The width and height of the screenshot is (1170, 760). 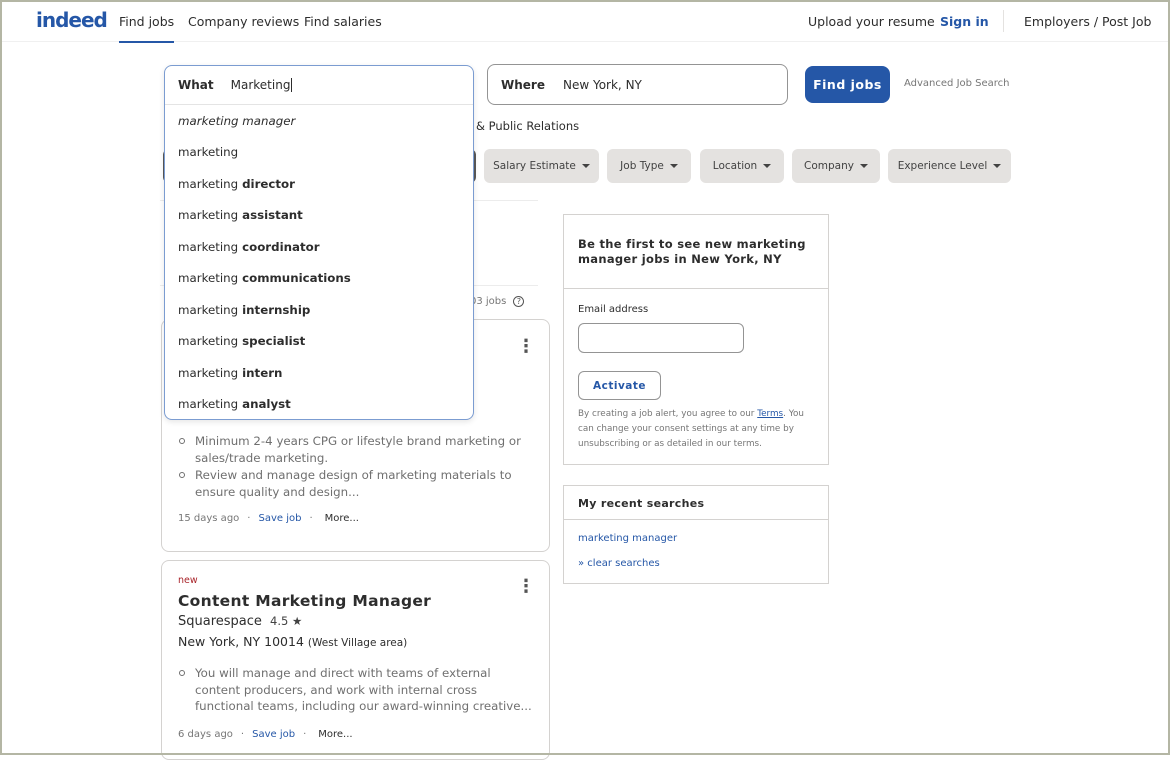 I want to click on nav-find-salaries: Find salaries, so click(x=343, y=21).